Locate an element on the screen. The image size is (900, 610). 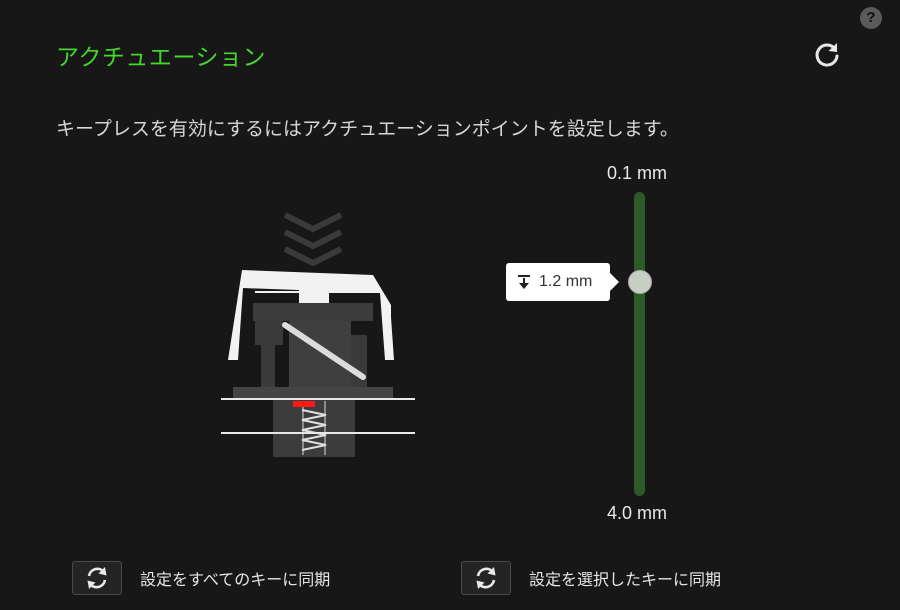
sync-all-keys-label: 設定をすべてのキーに同期 is located at coordinates (235, 579).